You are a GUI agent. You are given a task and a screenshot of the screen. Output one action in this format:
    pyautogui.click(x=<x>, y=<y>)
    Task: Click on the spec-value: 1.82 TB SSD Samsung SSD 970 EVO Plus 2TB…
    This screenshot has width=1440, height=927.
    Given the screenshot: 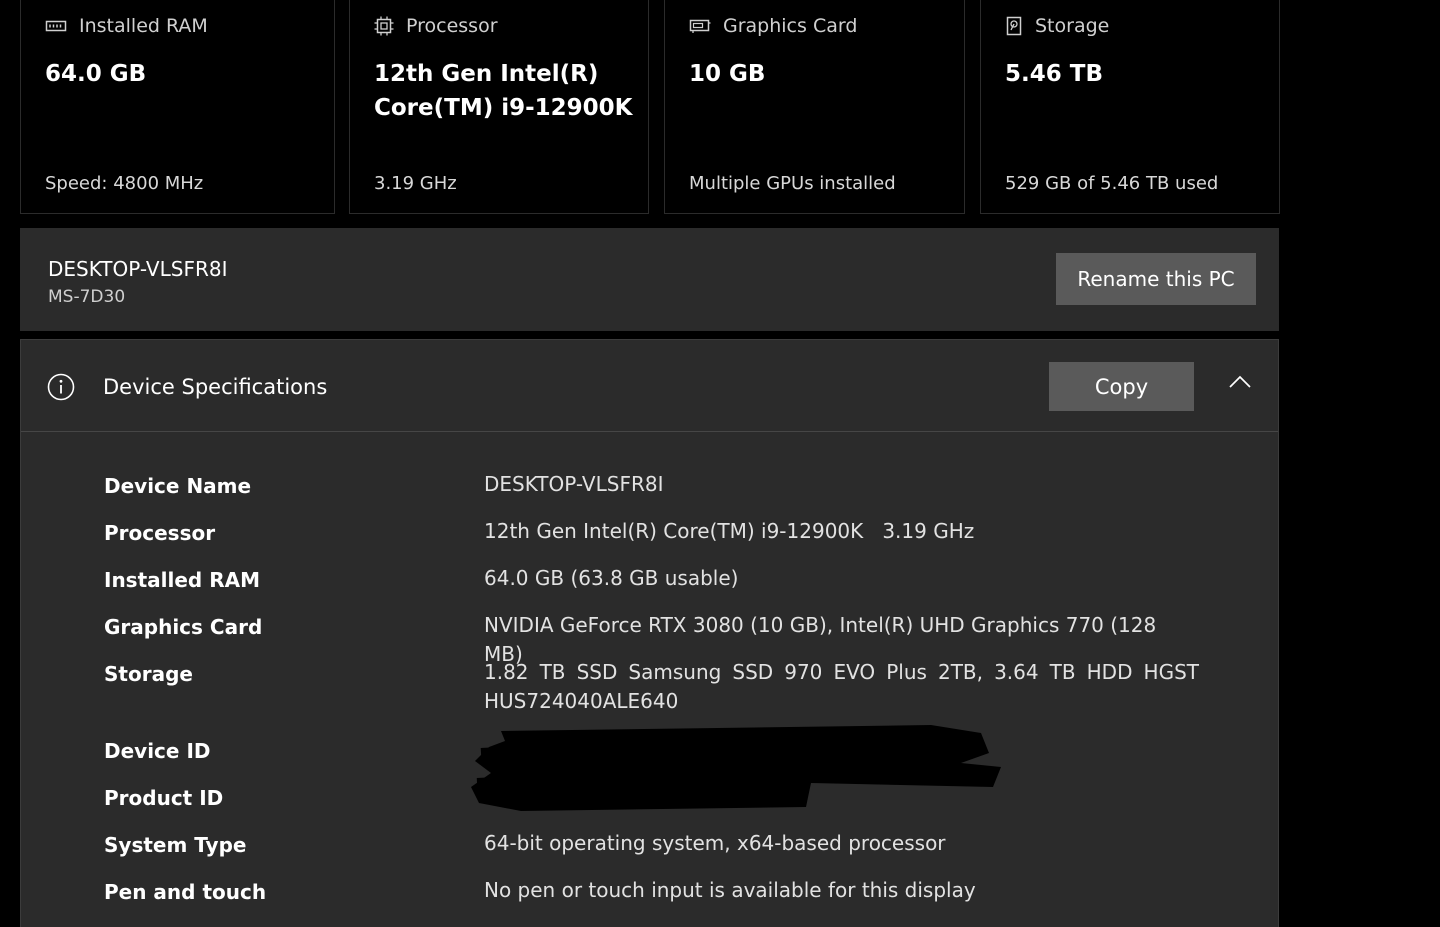 What is the action you would take?
    pyautogui.click(x=841, y=686)
    